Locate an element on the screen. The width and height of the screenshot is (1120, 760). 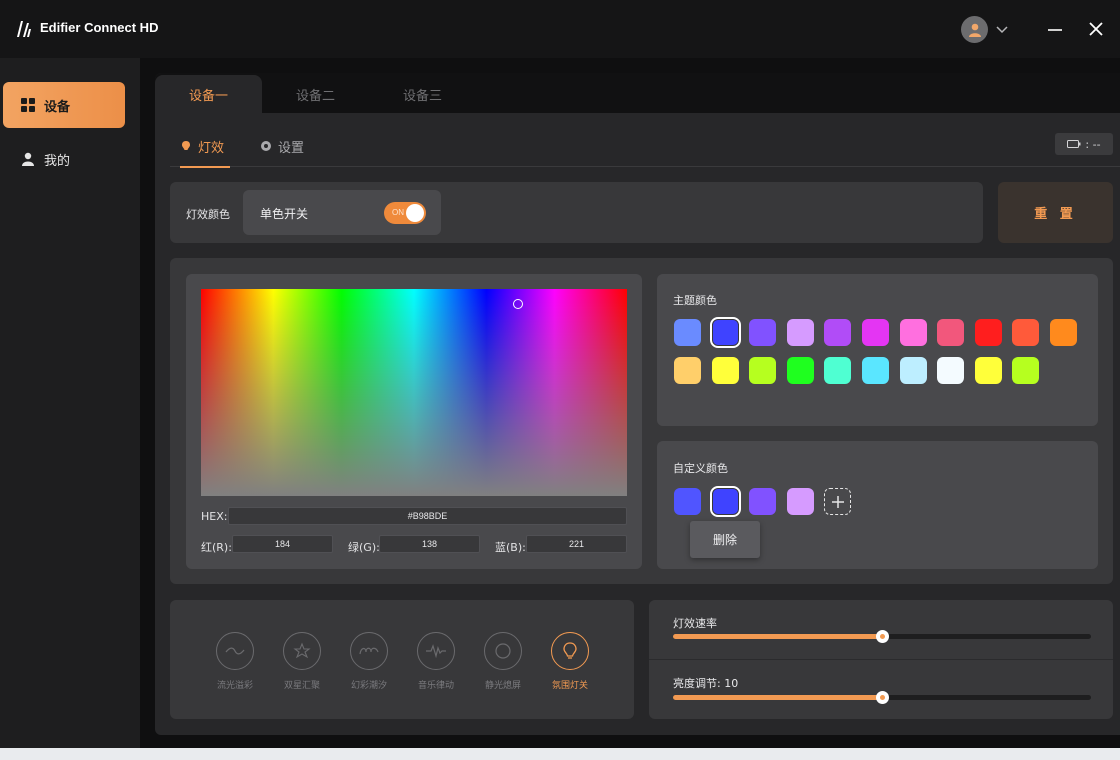
effect-label: 双星汇聚 is located at coordinates (301, 686).